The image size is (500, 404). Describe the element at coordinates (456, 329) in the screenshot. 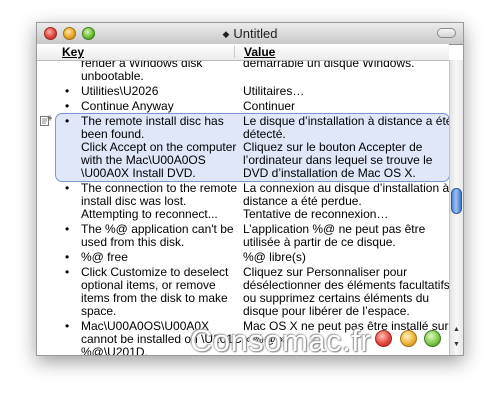

I see `scroll-up-arrow-icon: ▲` at that location.